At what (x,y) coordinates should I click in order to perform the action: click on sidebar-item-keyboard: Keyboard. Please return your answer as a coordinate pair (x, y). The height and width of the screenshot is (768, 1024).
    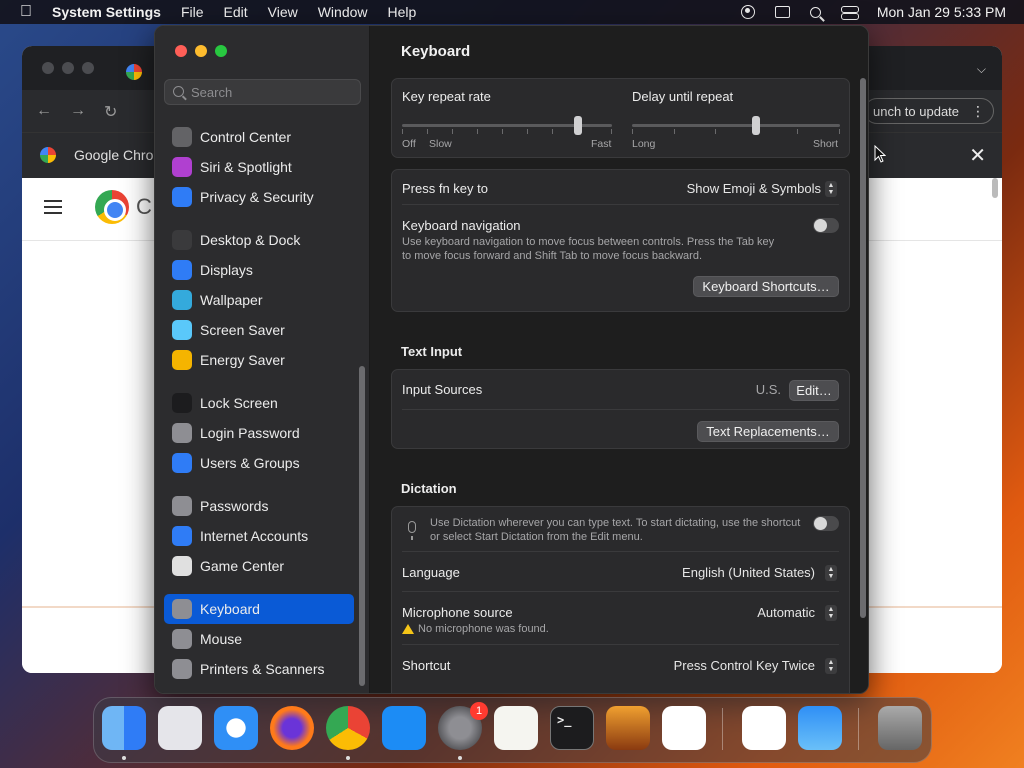
    Looking at the image, I should click on (259, 609).